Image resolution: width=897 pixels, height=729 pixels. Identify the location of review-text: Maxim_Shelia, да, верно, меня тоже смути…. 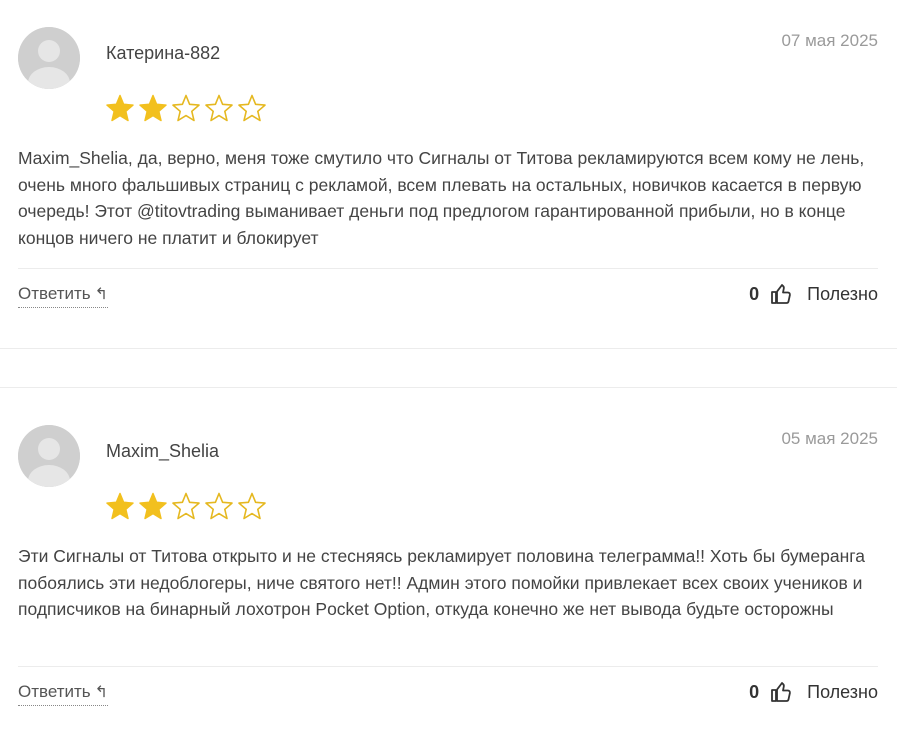
(441, 198).